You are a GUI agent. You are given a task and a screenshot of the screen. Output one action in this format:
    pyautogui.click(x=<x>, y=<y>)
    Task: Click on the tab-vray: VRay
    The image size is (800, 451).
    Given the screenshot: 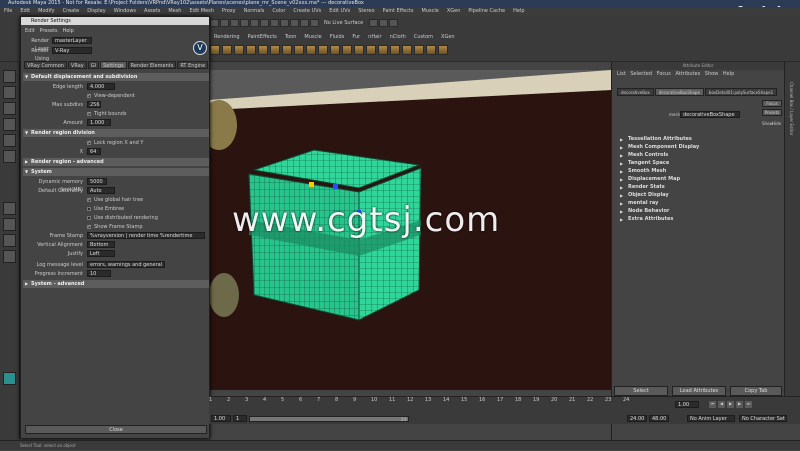 What is the action you would take?
    pyautogui.click(x=77, y=65)
    